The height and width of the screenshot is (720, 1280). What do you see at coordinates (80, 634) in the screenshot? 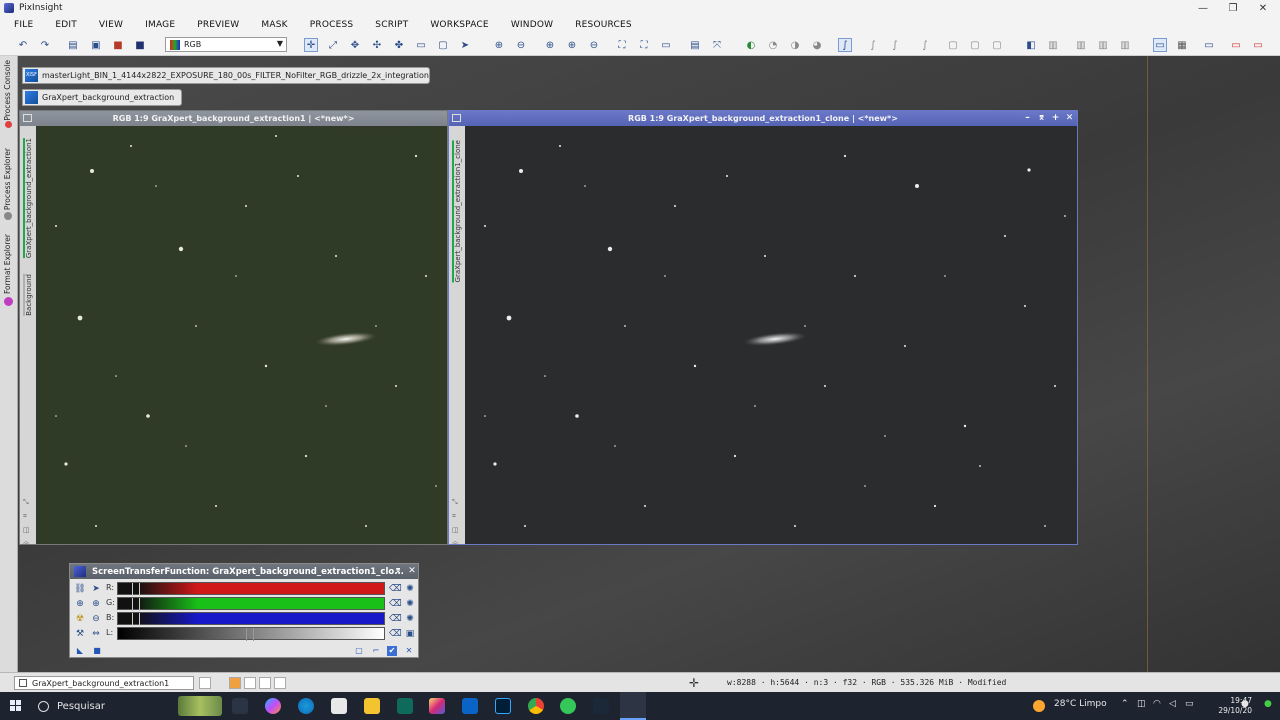
I see `wrench-icon: ⚒` at bounding box center [80, 634].